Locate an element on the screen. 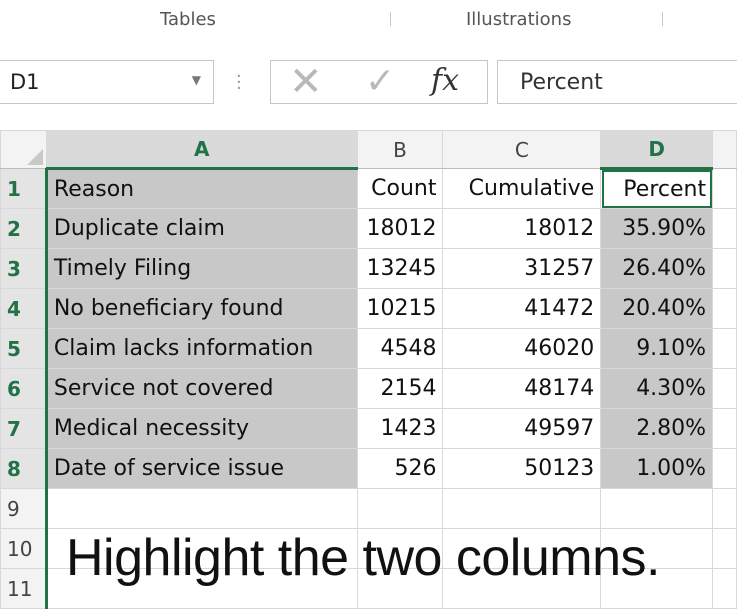  cell-a8: Date of service issue is located at coordinates (201, 468).